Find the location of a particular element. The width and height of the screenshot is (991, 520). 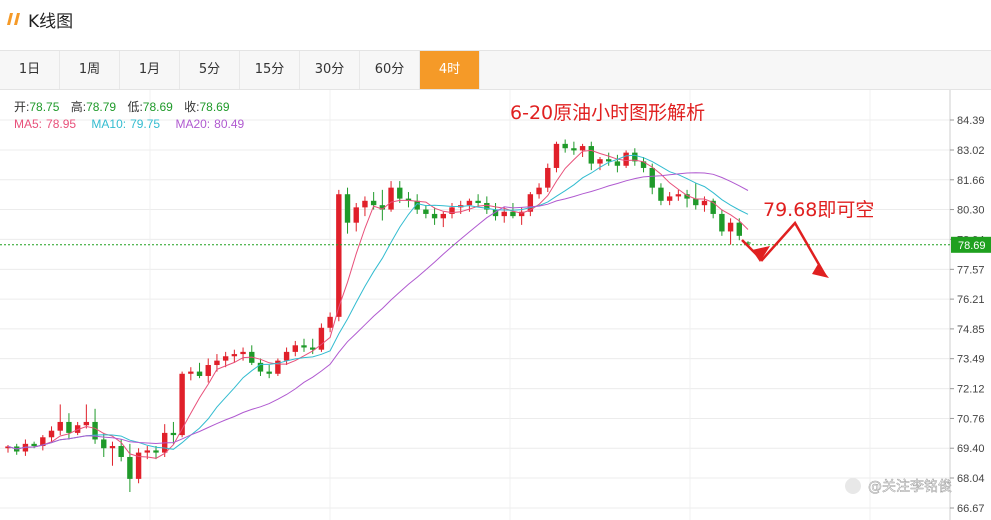

y-tick-label: 84.39 is located at coordinates (971, 121).